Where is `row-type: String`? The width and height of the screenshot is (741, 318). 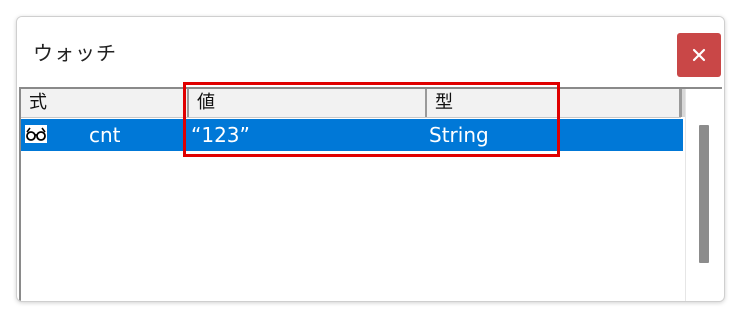 row-type: String is located at coordinates (459, 135).